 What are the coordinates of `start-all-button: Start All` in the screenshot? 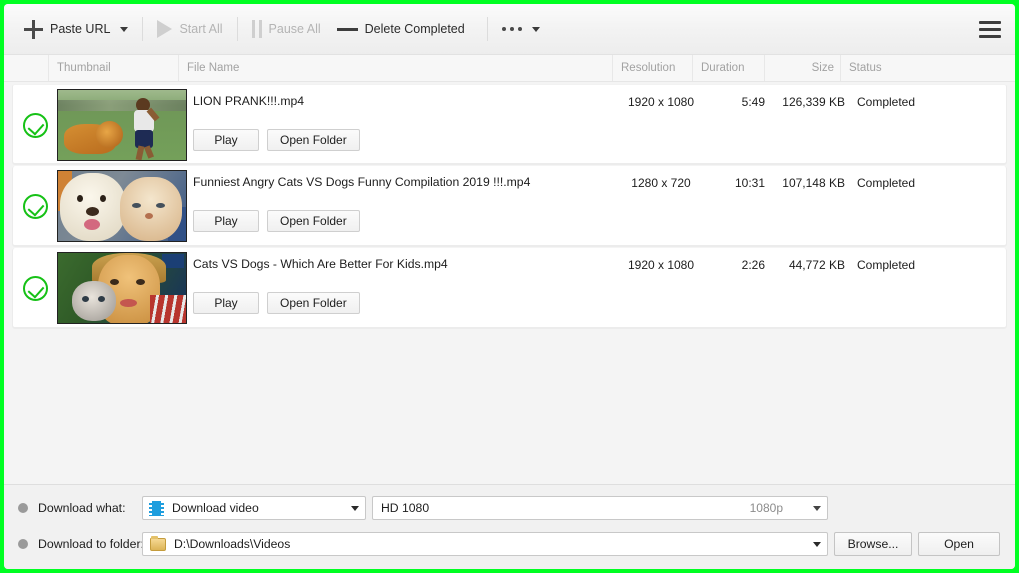 It's located at (189, 29).